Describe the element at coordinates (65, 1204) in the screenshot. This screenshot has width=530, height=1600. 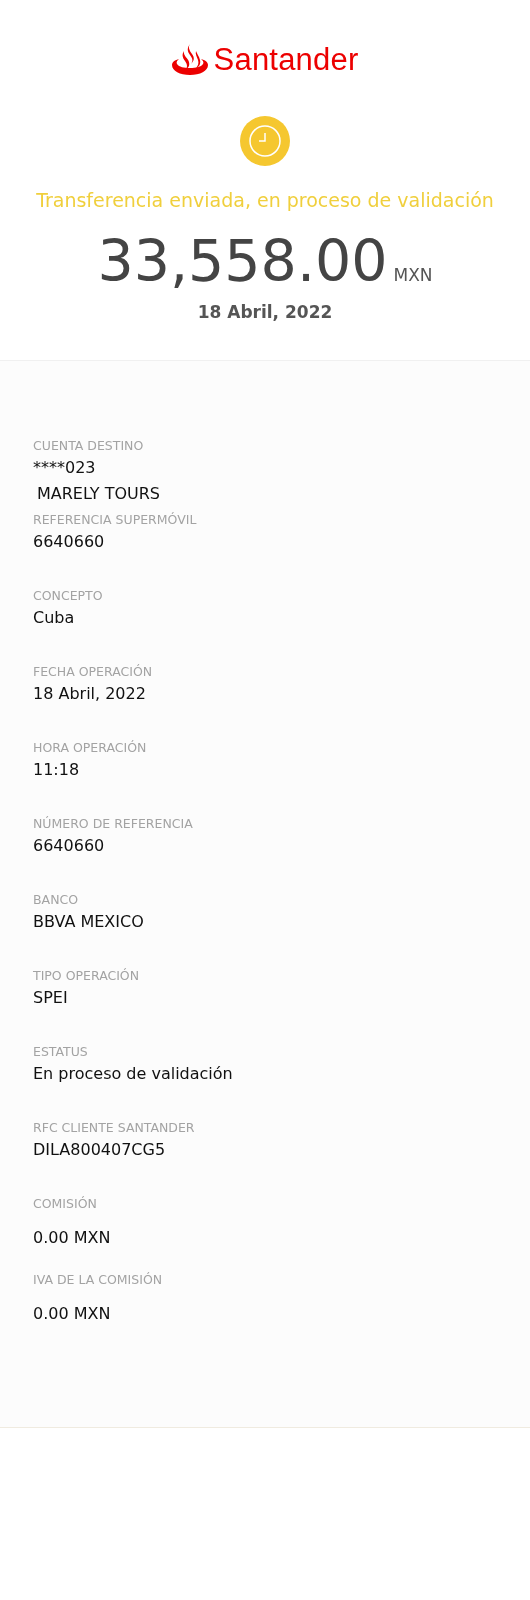
I see `field-label: COMISIÓN` at that location.